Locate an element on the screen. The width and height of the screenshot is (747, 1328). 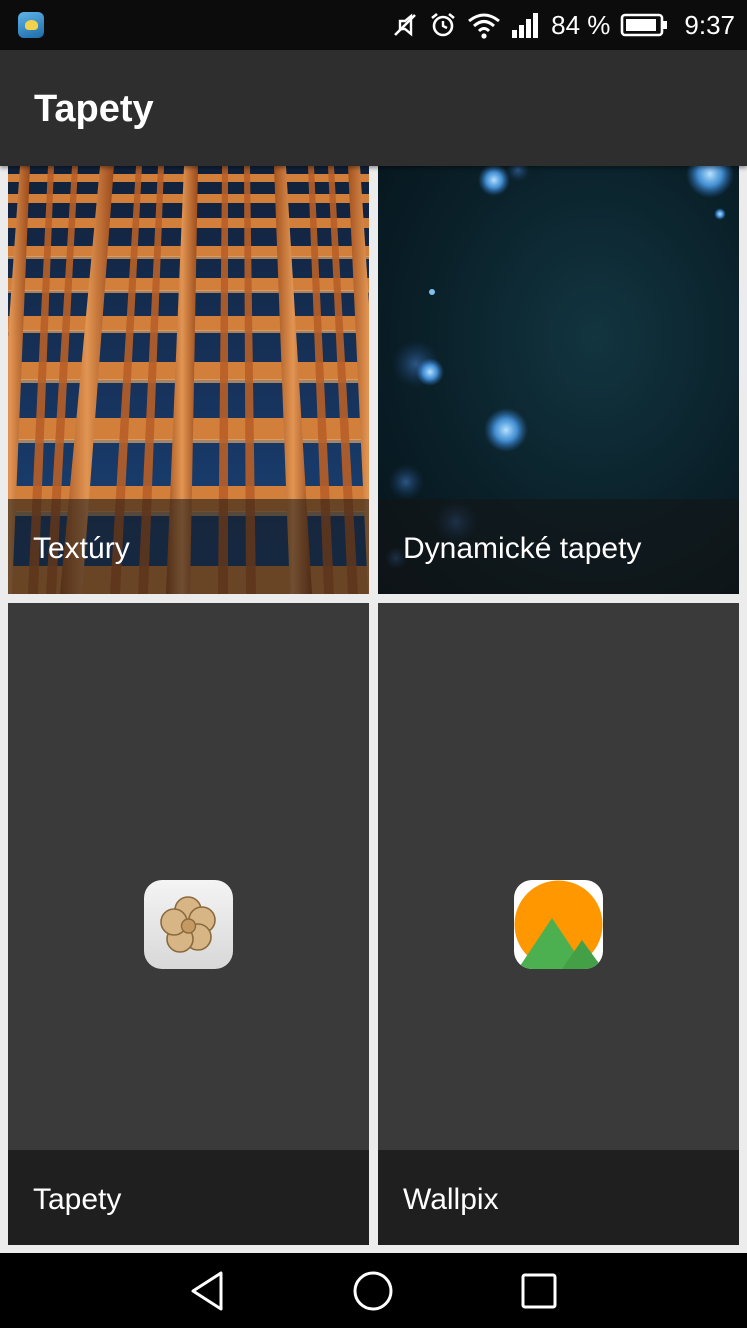
wallpix-icon is located at coordinates (558, 924).